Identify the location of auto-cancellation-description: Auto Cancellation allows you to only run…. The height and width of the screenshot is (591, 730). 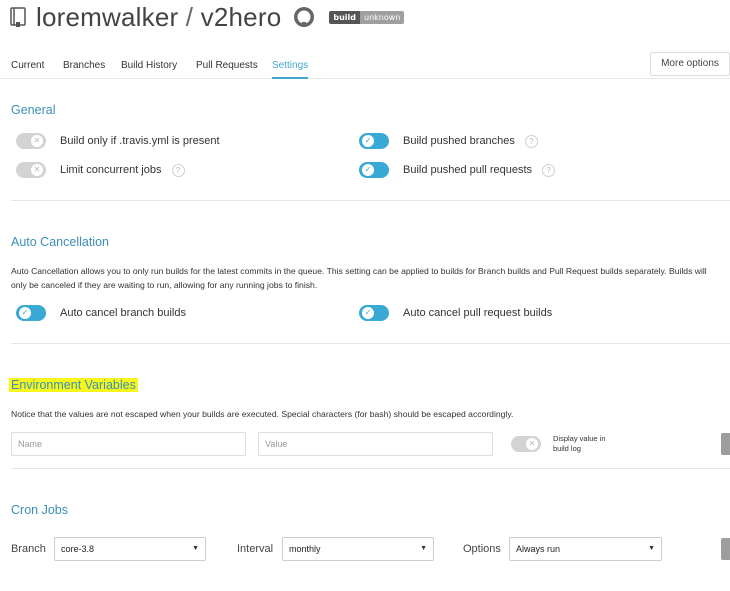
(359, 278).